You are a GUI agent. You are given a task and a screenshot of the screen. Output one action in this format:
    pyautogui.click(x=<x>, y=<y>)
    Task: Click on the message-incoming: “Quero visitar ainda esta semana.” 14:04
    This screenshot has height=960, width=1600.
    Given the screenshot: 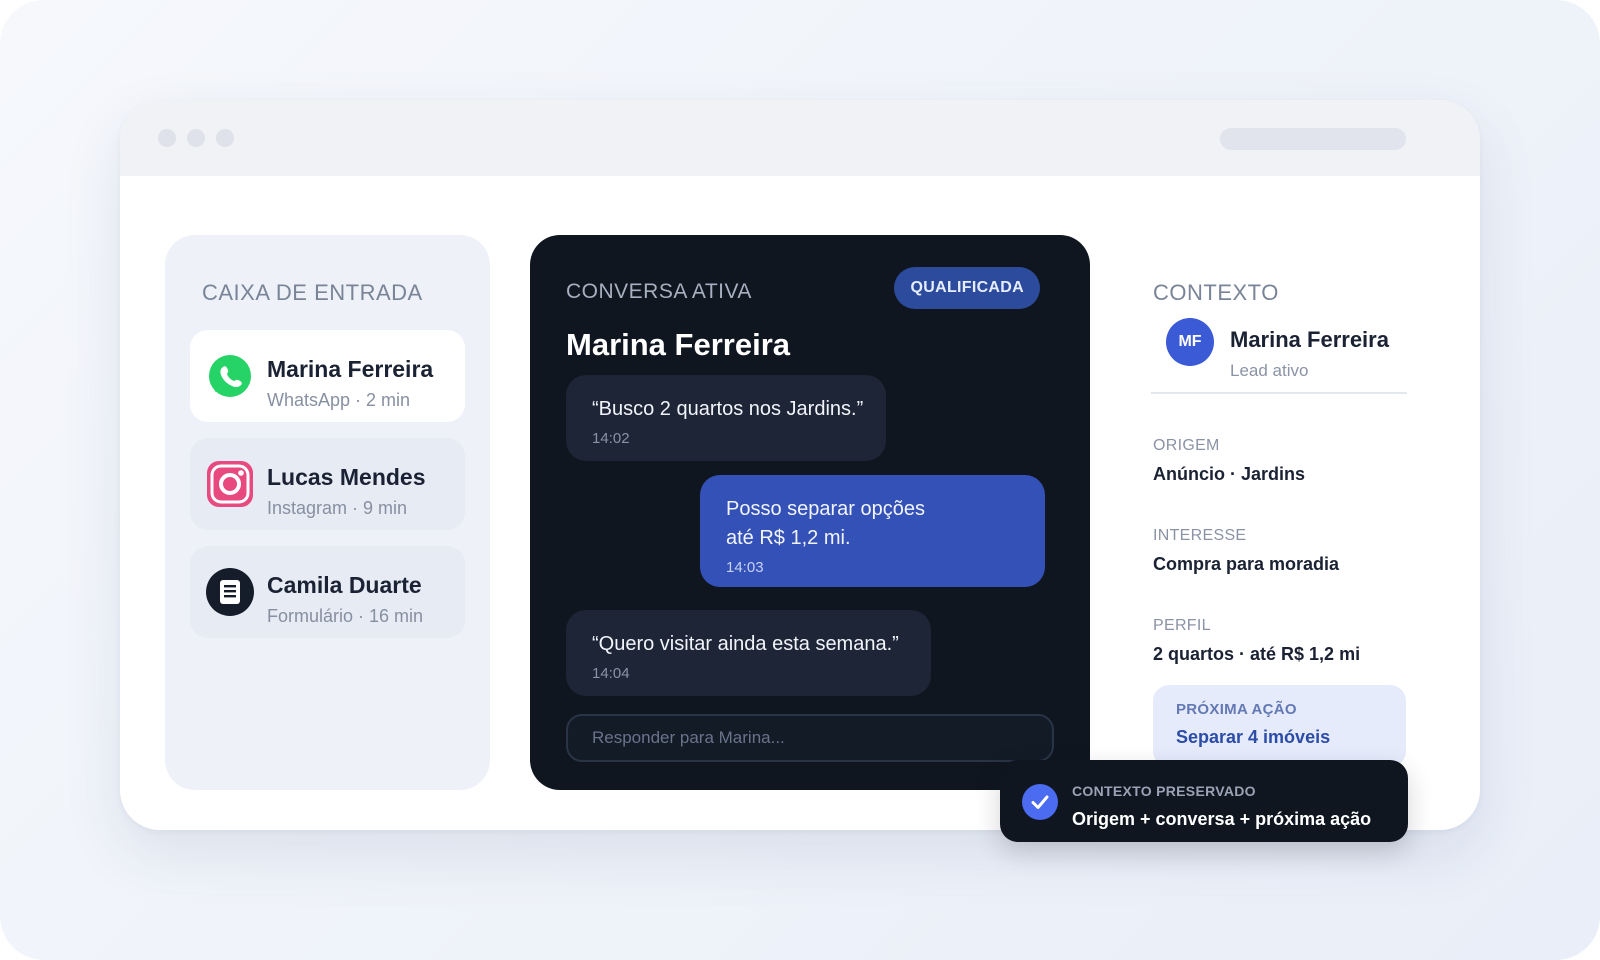 What is the action you would take?
    pyautogui.click(x=748, y=653)
    